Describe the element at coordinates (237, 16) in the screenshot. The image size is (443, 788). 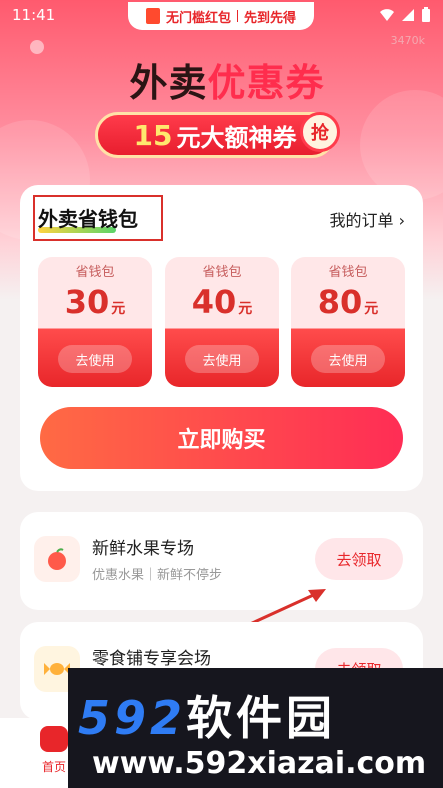
I see `promo-divider` at that location.